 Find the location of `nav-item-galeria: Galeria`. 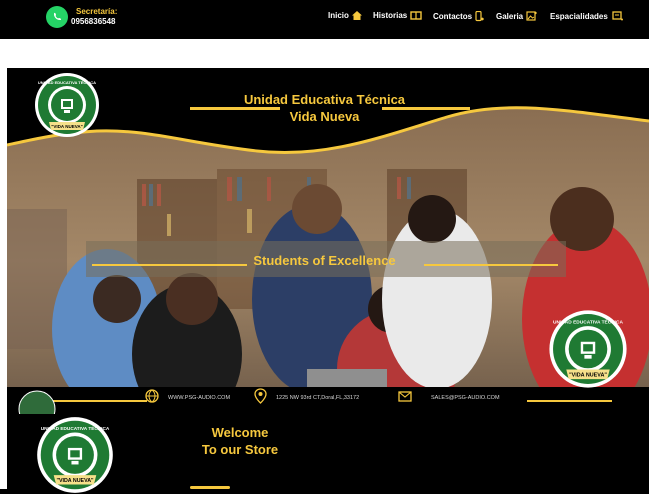

nav-item-galeria: Galeria is located at coordinates (516, 16).